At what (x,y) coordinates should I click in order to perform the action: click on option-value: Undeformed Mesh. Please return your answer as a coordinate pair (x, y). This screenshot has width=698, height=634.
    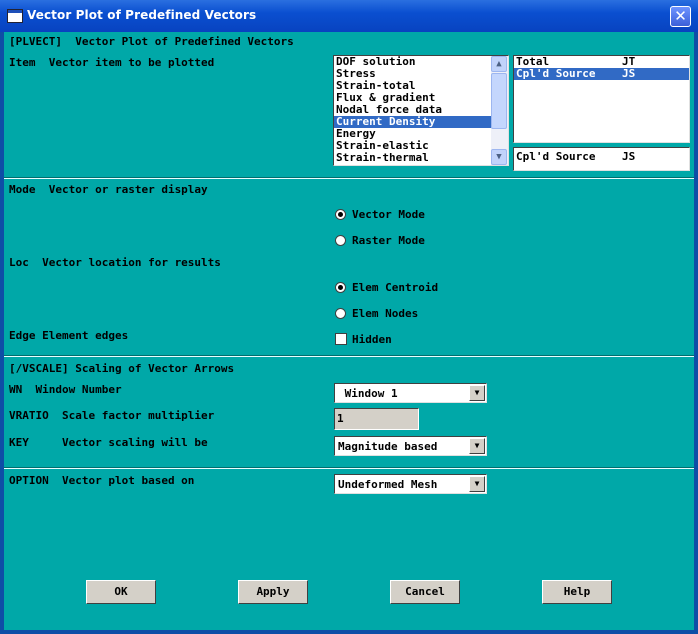
    Looking at the image, I should click on (388, 484).